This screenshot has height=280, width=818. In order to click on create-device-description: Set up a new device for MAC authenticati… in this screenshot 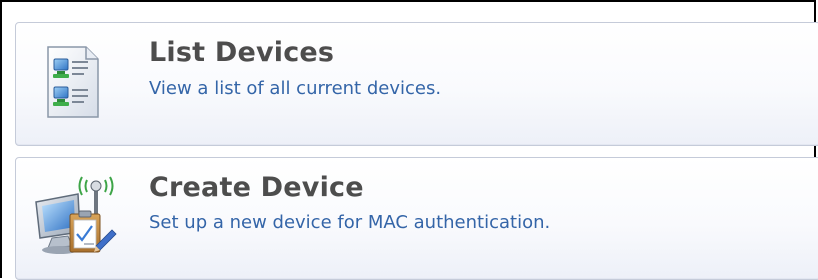, I will do `click(350, 222)`.